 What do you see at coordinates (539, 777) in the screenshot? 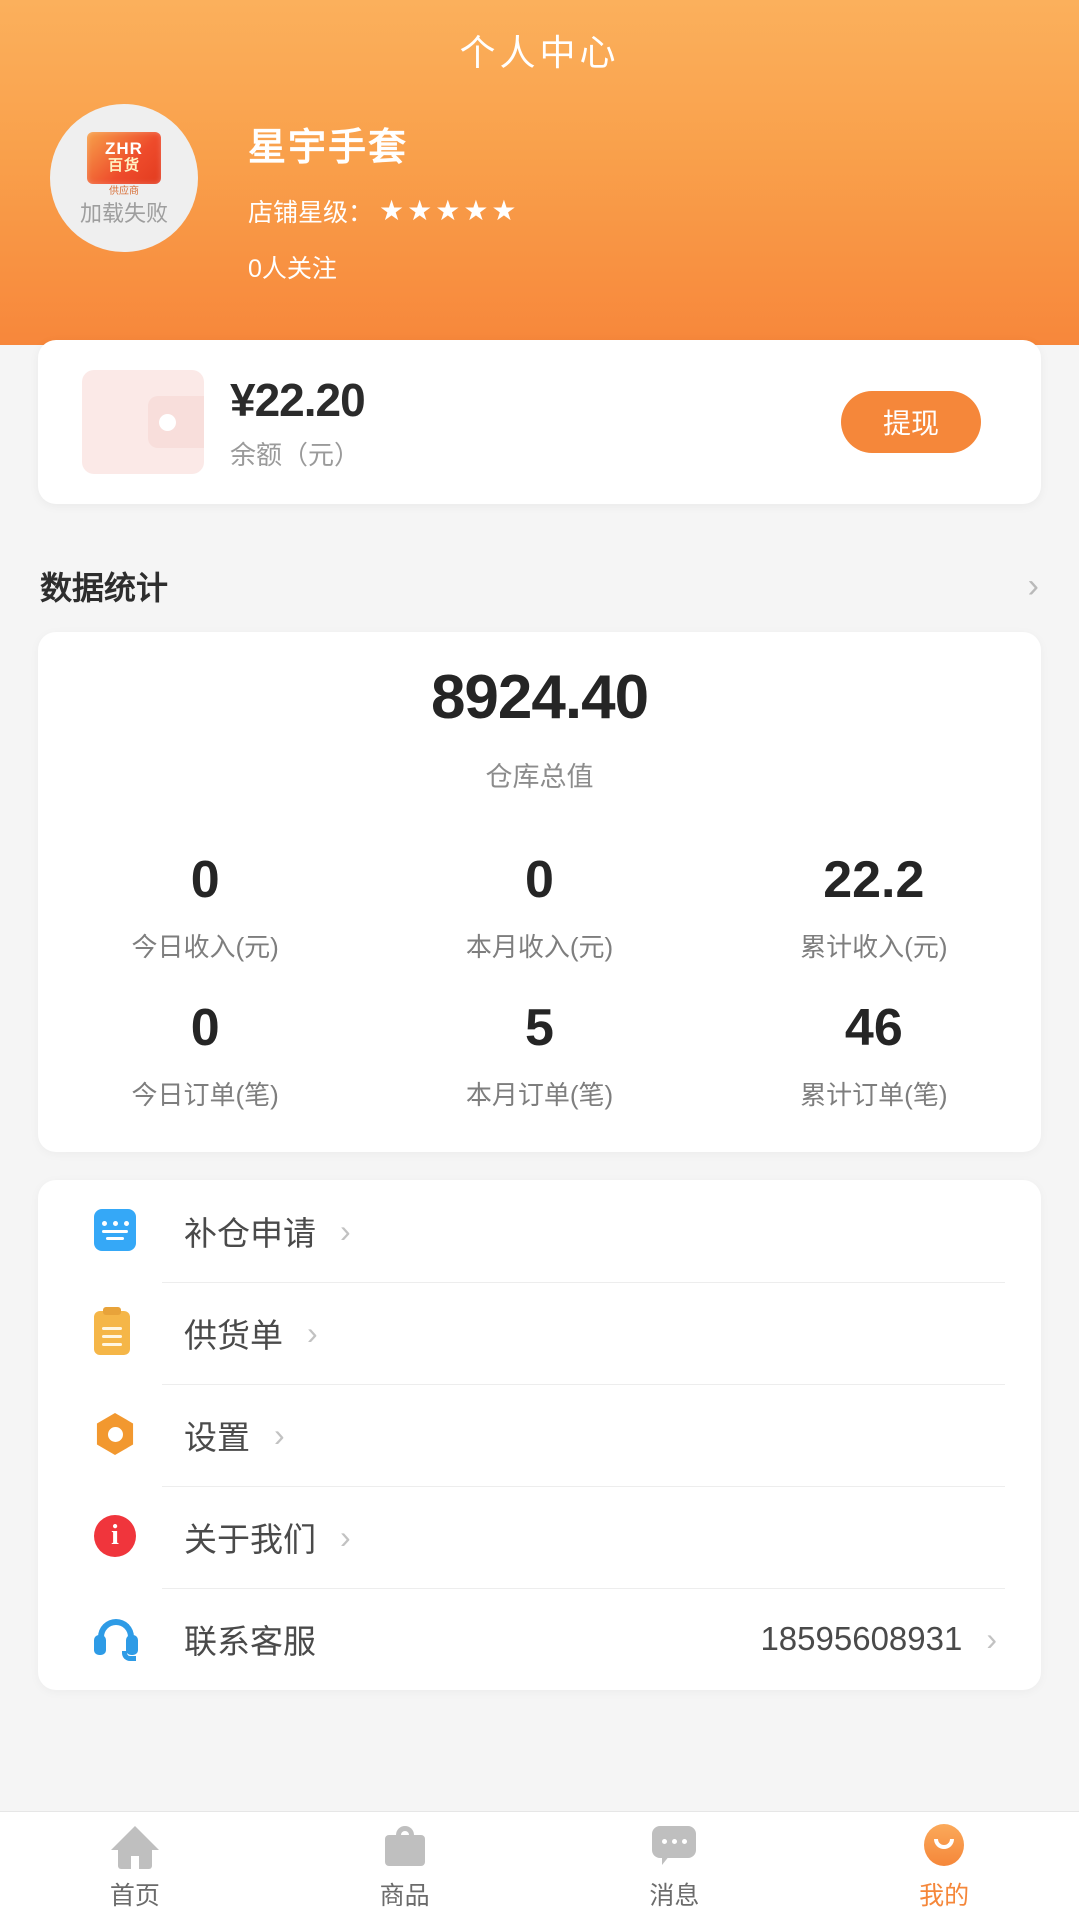
I see `warehouse-total-label: 仓库总值` at bounding box center [539, 777].